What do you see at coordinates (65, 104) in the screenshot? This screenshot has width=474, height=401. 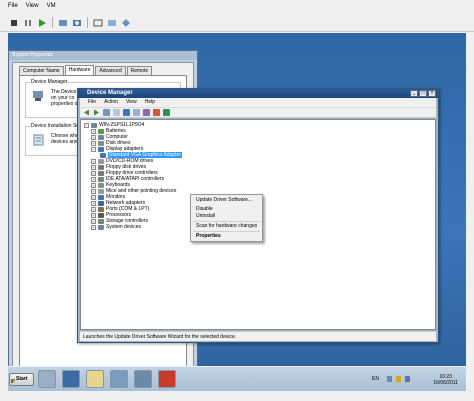 I see `description-line: properties of` at bounding box center [65, 104].